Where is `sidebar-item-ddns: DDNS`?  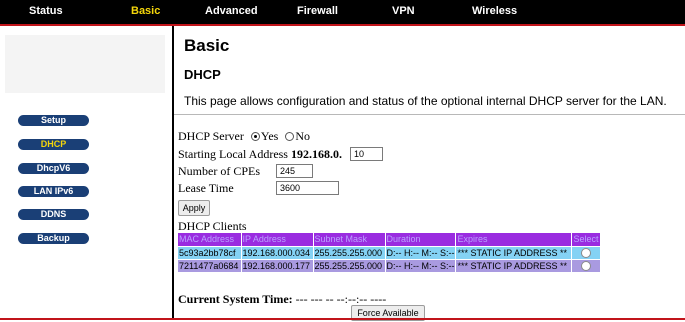 sidebar-item-ddns: DDNS is located at coordinates (53, 214).